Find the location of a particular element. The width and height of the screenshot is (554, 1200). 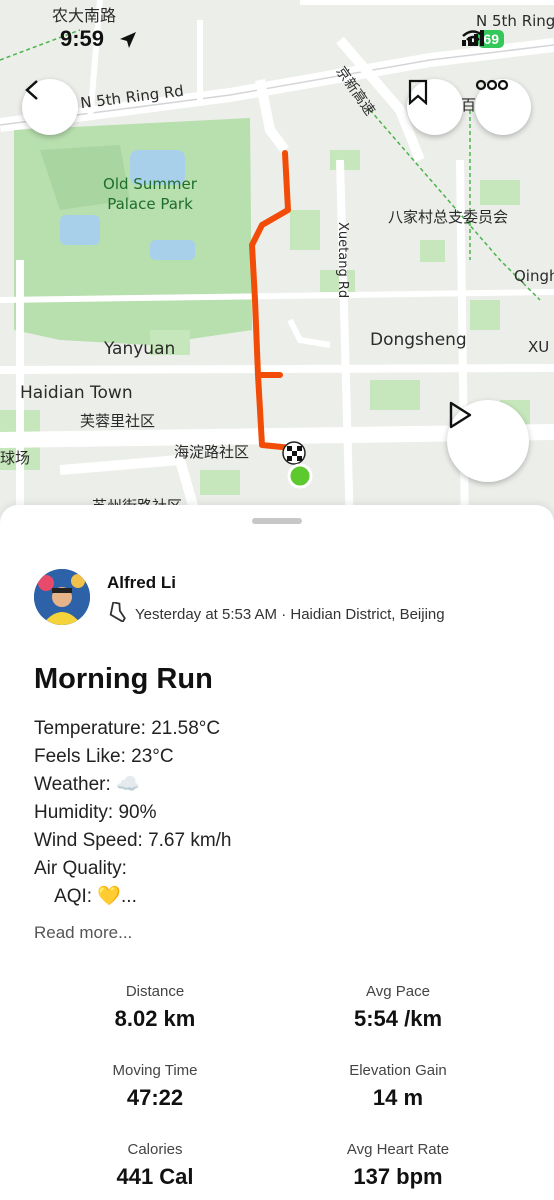

stat-label: Distance is located at coordinates (155, 991).